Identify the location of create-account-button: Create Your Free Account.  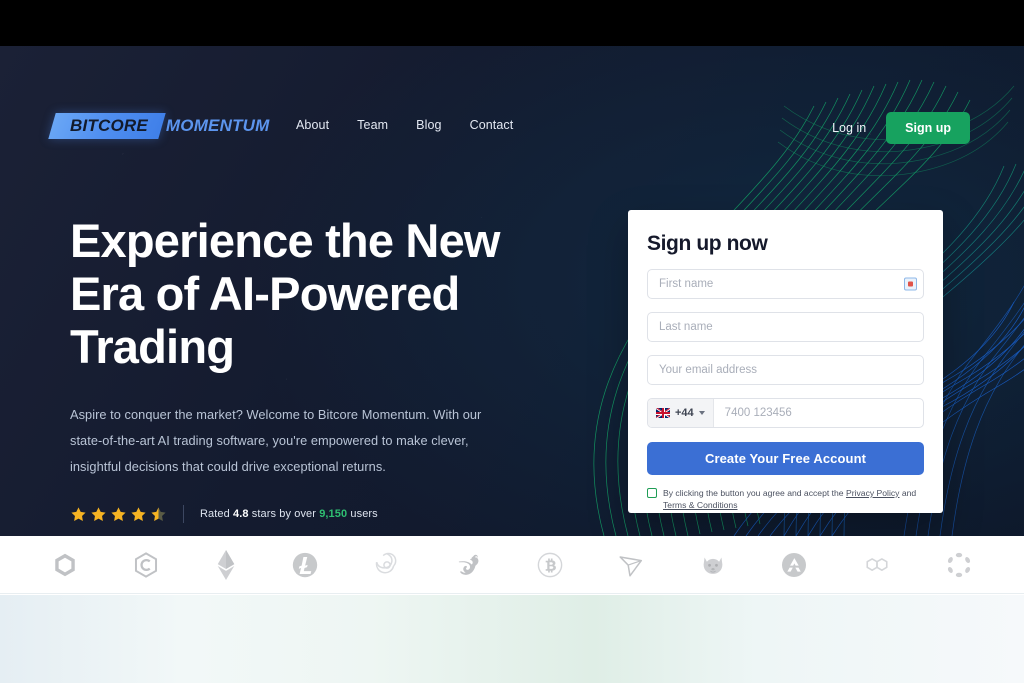
(785, 458).